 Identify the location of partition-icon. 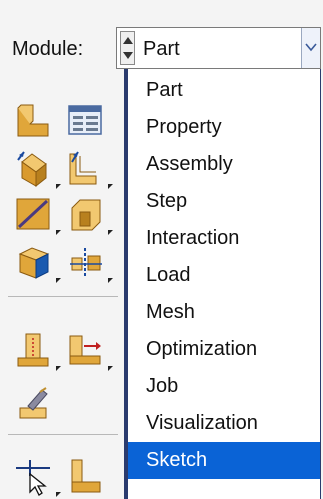
(86, 262).